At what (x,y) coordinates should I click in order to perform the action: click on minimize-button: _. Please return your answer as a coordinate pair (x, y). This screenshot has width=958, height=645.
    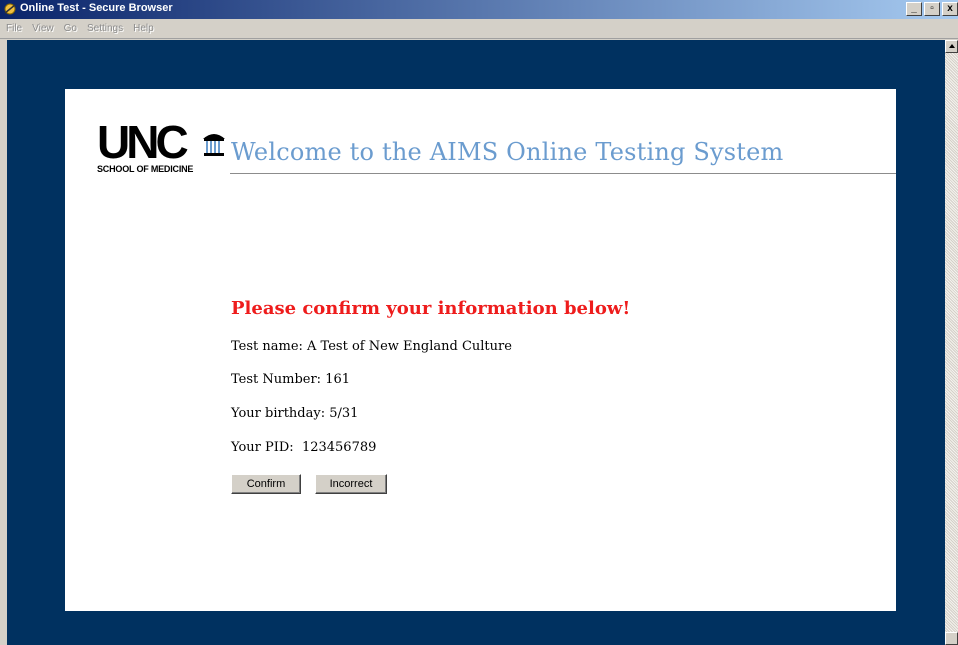
    Looking at the image, I should click on (914, 9).